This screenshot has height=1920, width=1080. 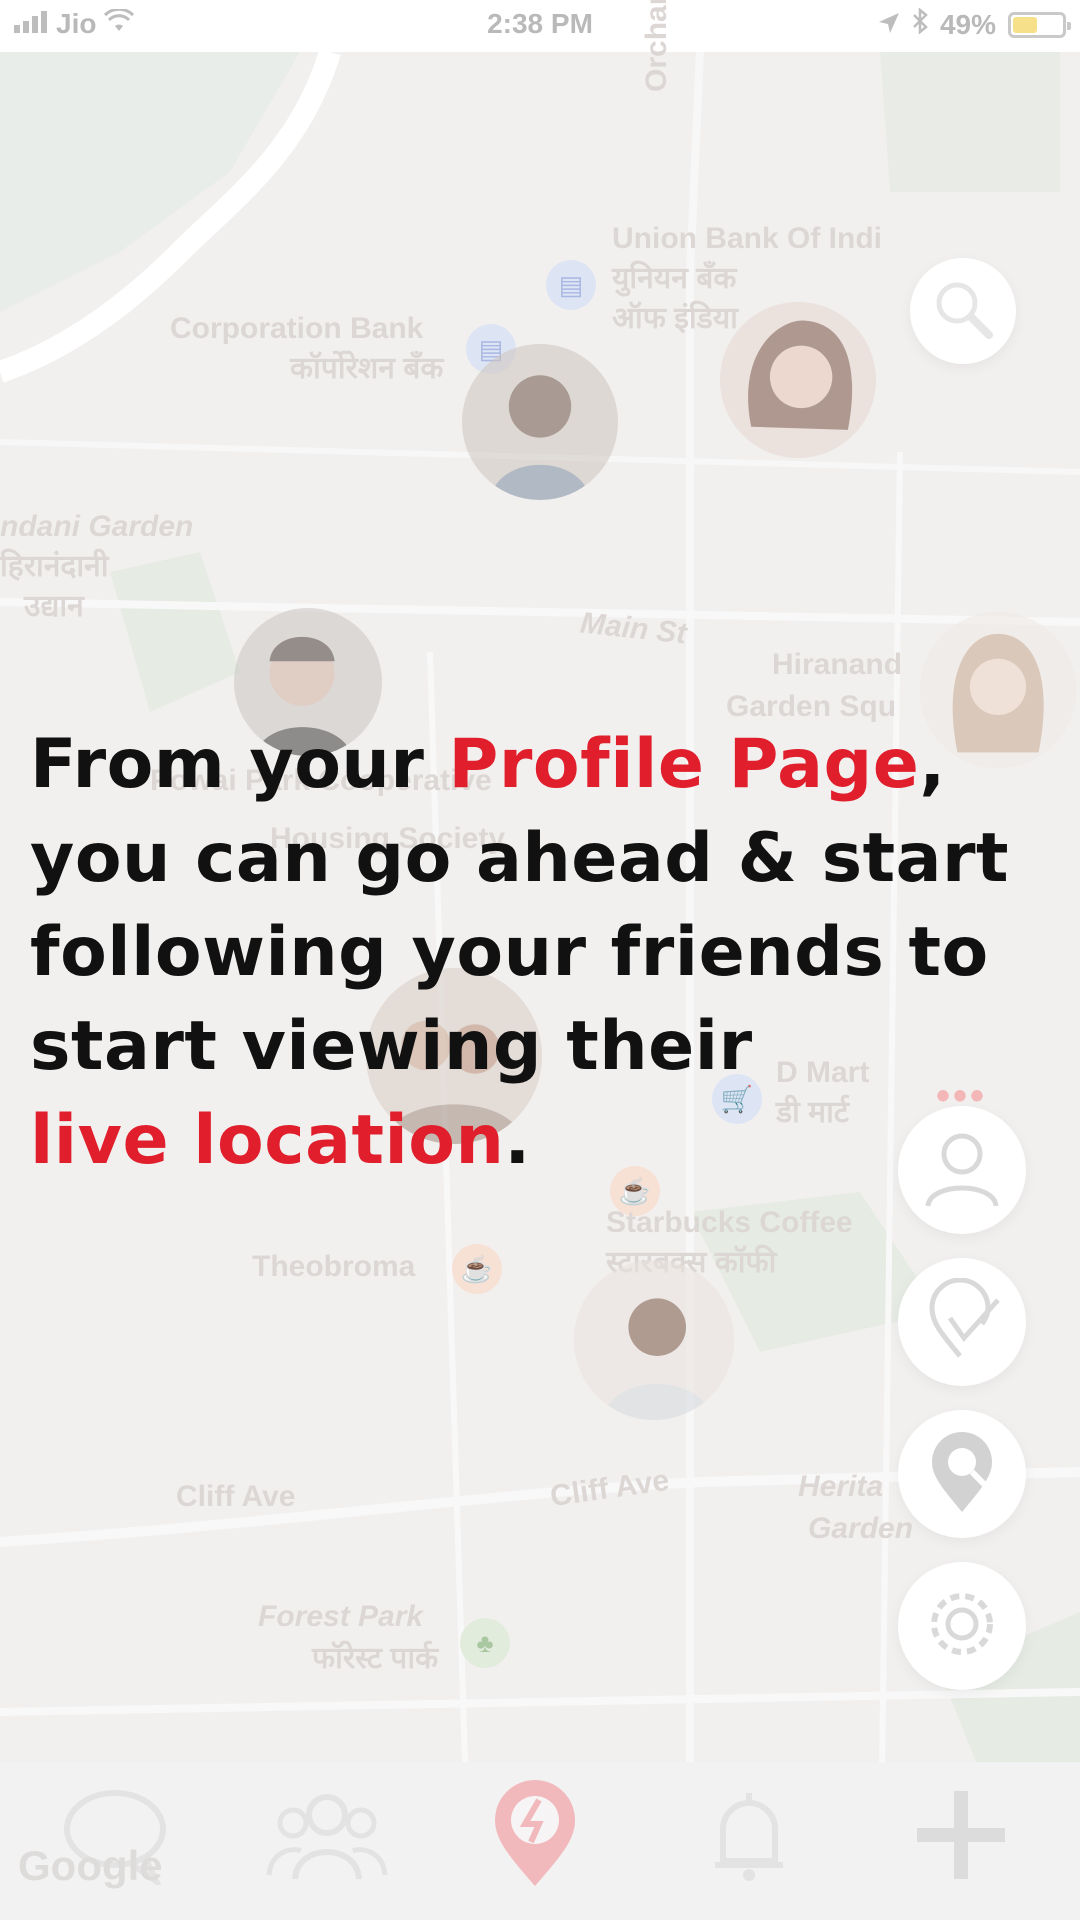 What do you see at coordinates (837, 664) in the screenshot?
I see `map-label-hiranand-1: Hiranand` at bounding box center [837, 664].